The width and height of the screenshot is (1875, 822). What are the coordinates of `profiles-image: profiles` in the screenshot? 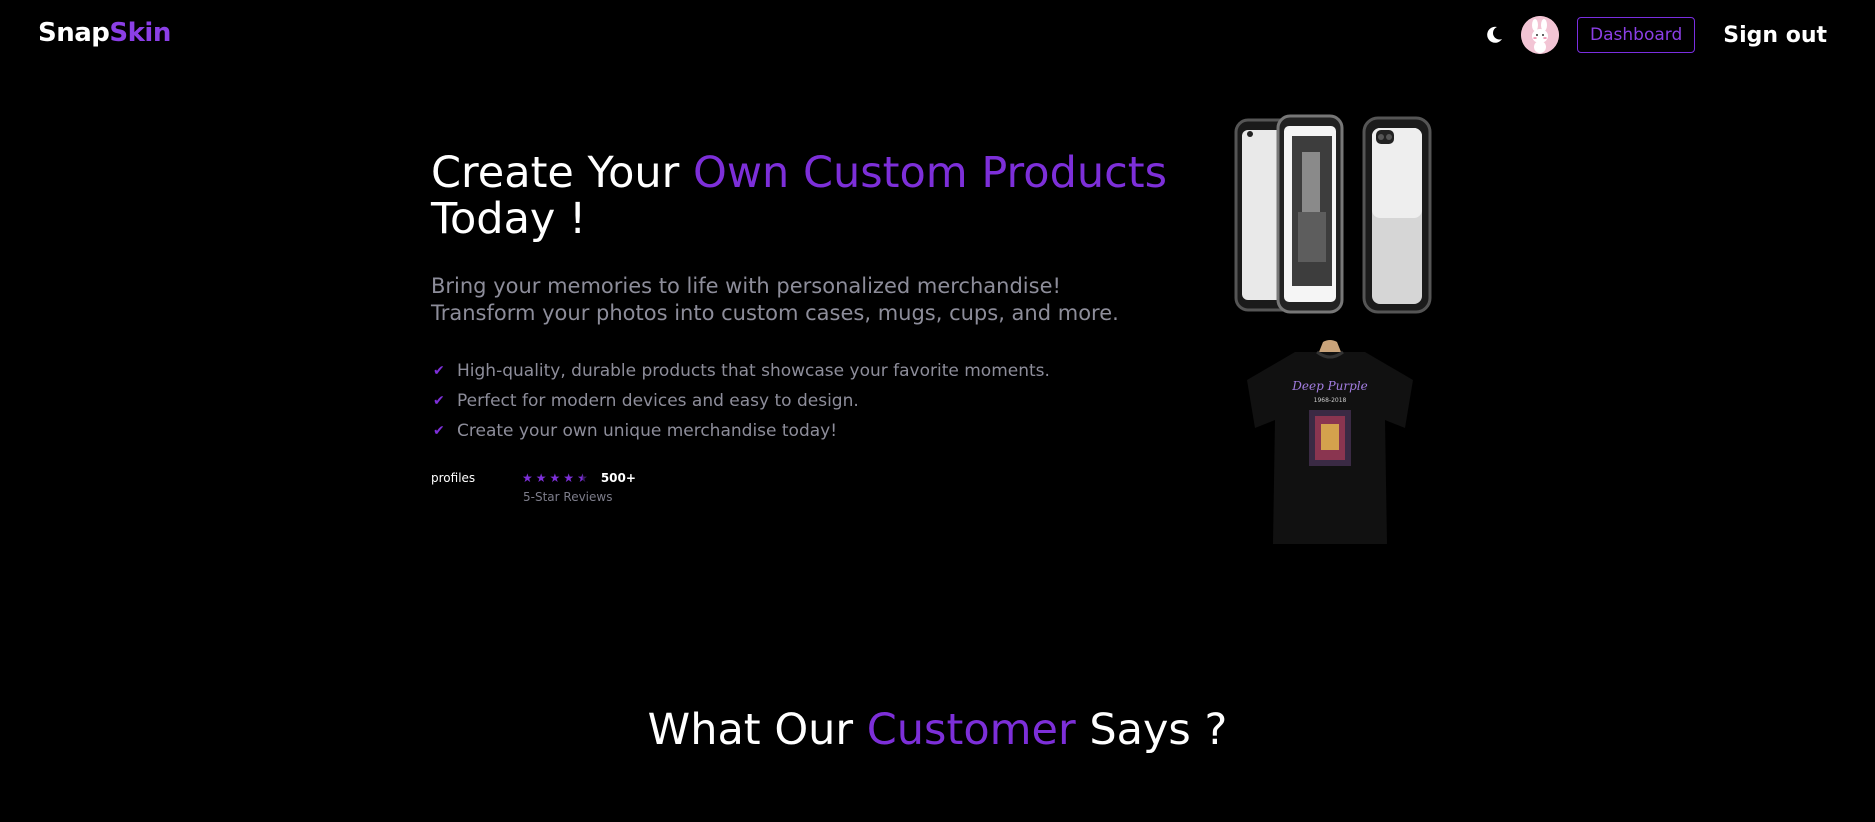 It's located at (453, 478).